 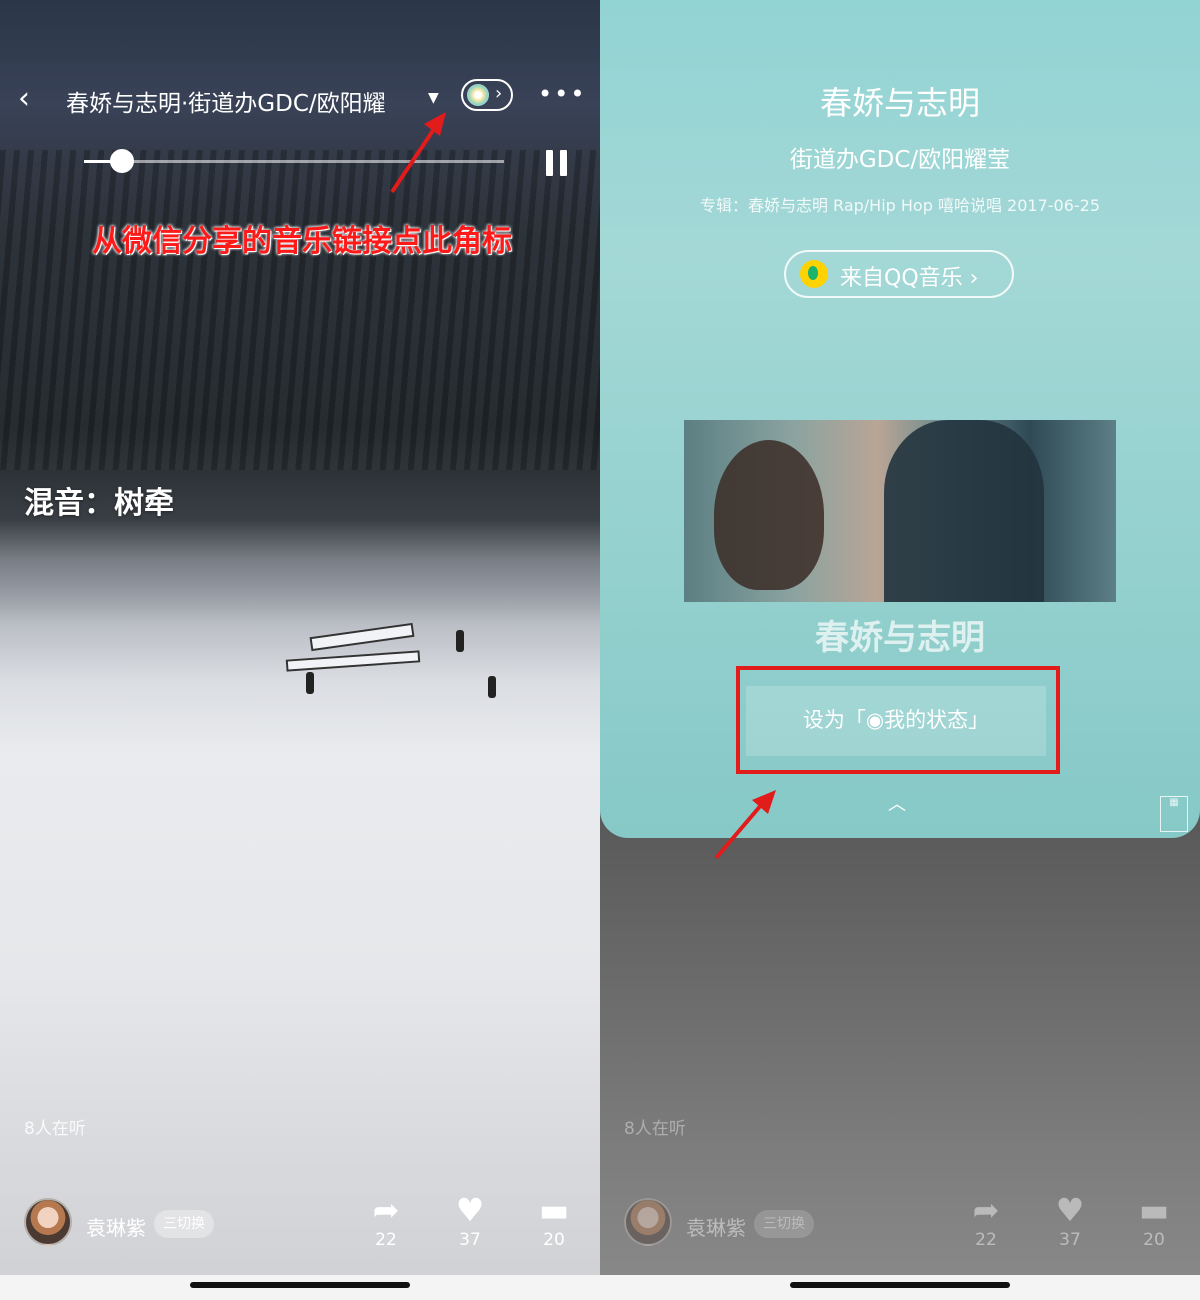 I want to click on bottom-strip, so click(x=600, y=1287).